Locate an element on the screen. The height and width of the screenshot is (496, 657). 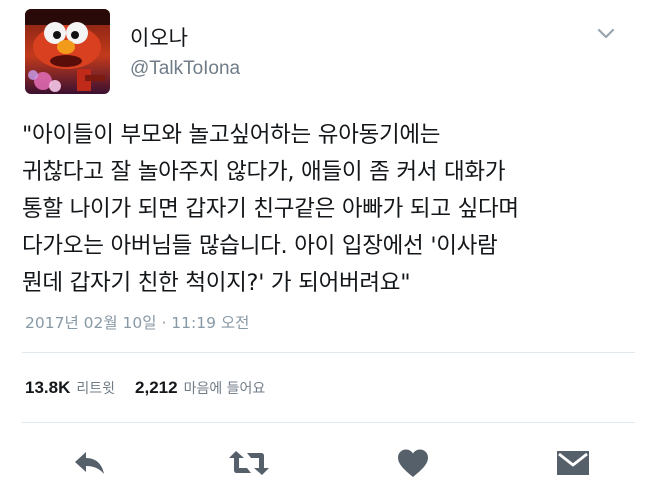
direct-message-icon is located at coordinates (573, 463).